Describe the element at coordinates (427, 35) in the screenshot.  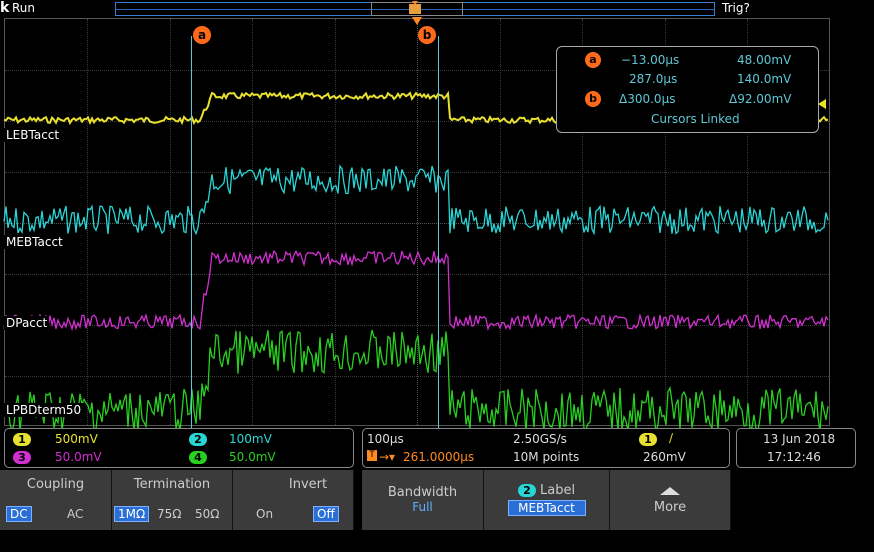
I see `cursor-b-marker: b` at that location.